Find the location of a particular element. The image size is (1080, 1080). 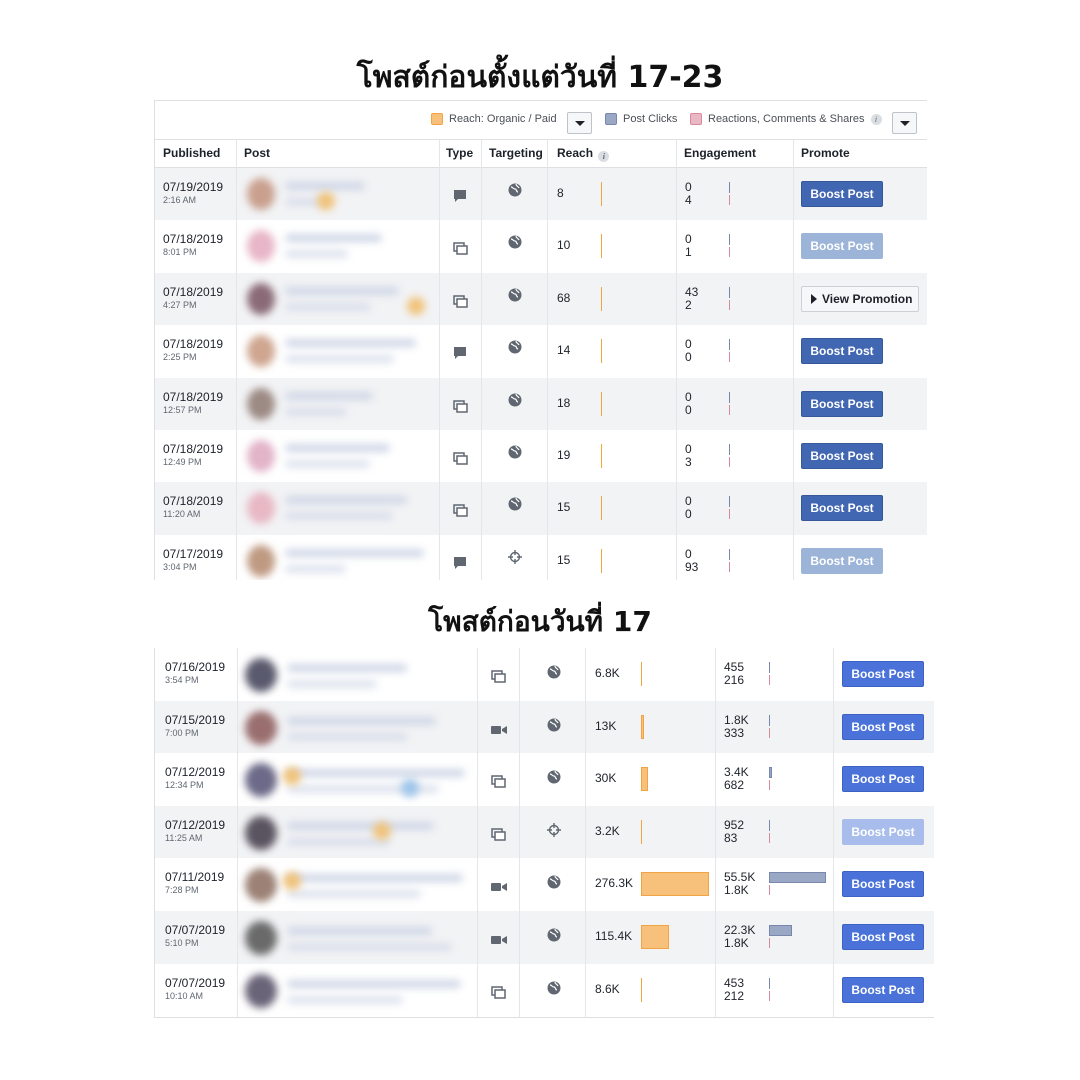

table-row: 07/18/2019 12:57 PM 18 0 0 Boost Post is located at coordinates (541, 403).